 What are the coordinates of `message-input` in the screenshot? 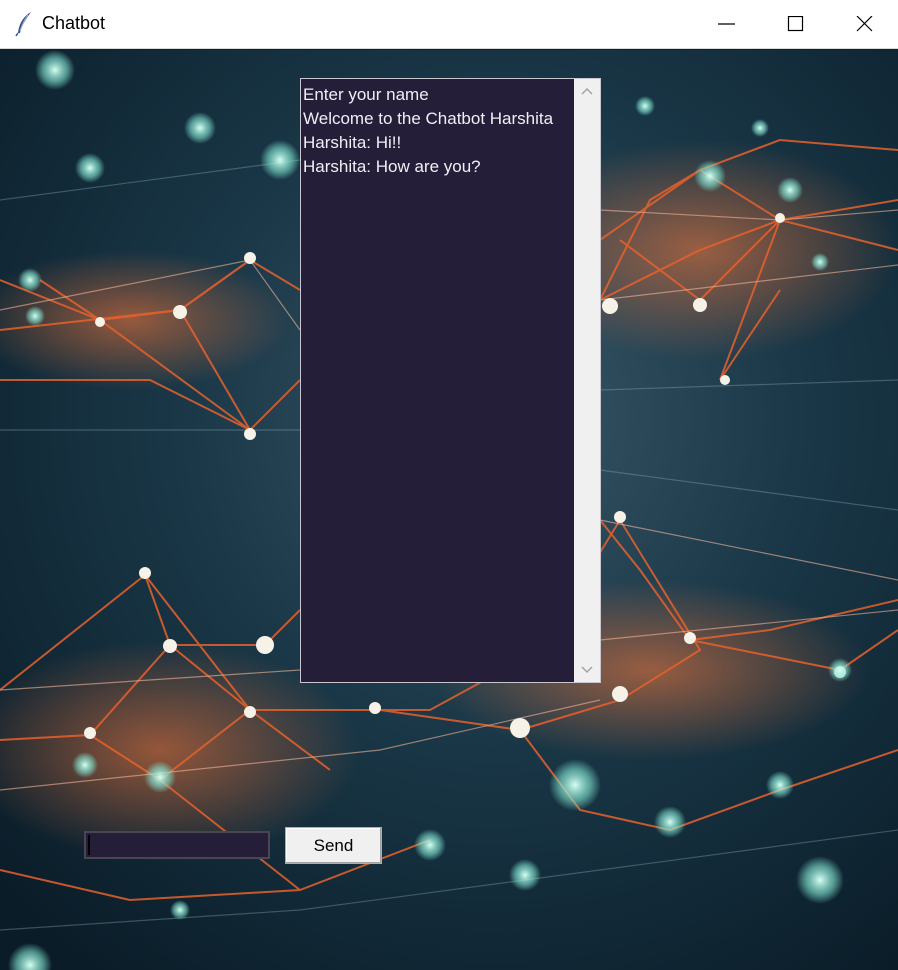 It's located at (177, 845).